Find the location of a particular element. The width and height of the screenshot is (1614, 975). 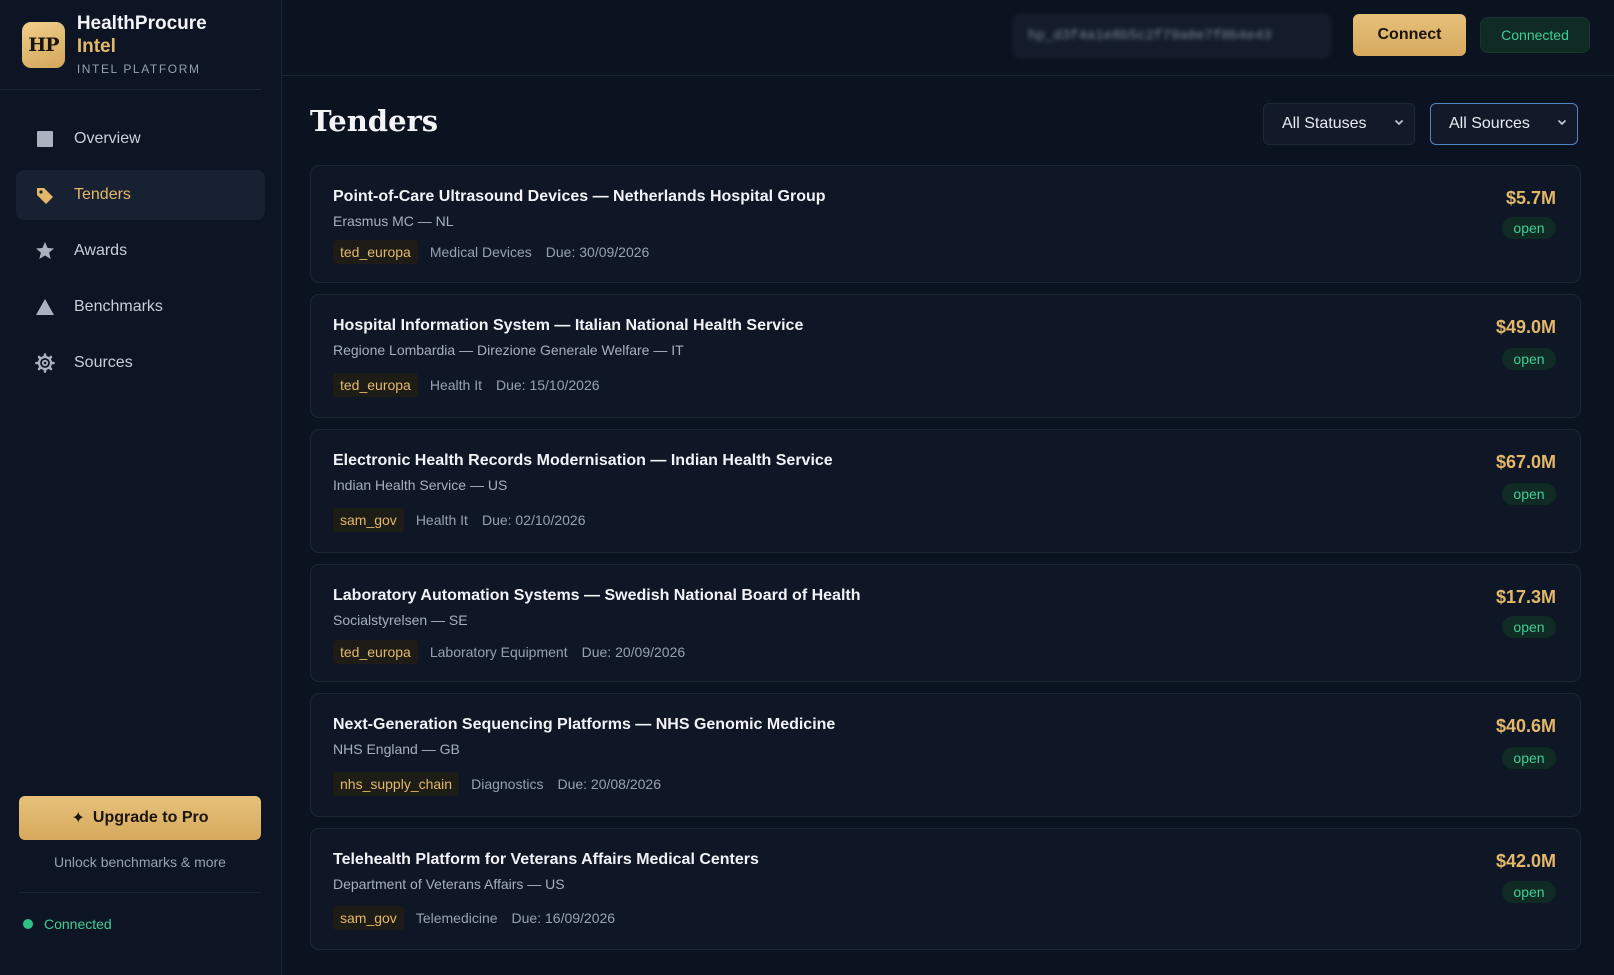

brand-logo: HP is located at coordinates (43, 44).